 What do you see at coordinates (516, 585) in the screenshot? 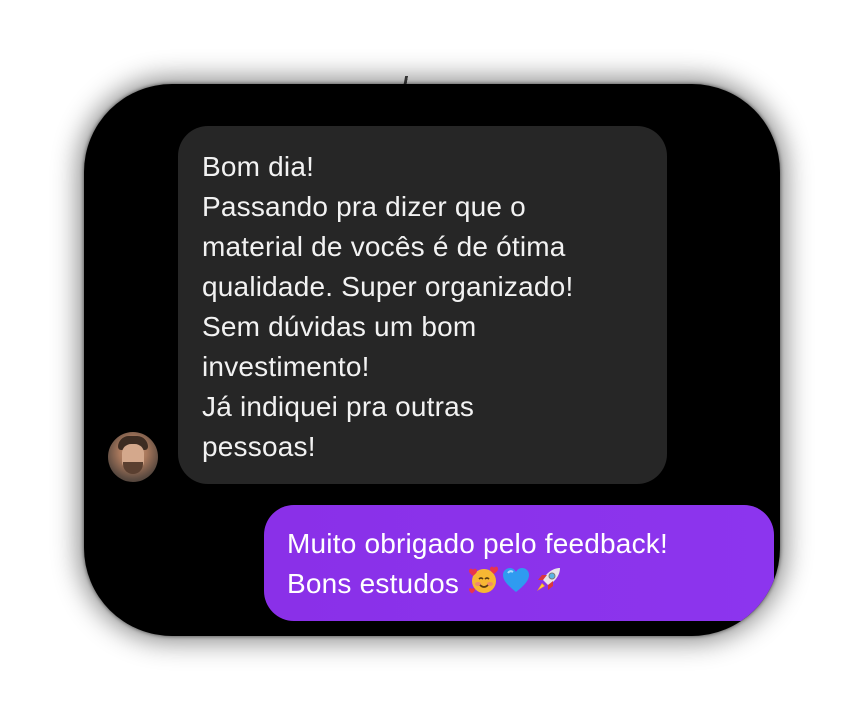
I see `blue-heart-icon` at bounding box center [516, 585].